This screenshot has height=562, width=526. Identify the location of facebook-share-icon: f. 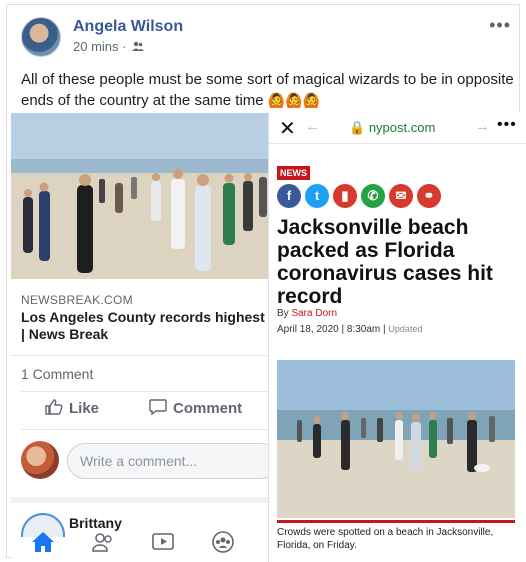
(289, 196).